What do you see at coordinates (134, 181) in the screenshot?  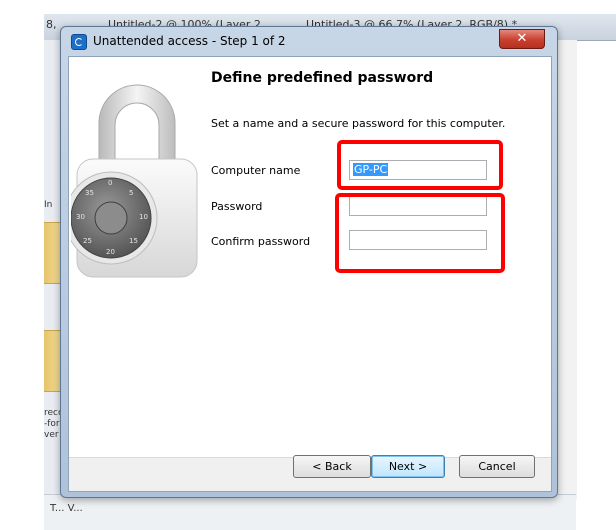 I see `combination-lock-icon: 0 5 10 15 20 25 30 35` at bounding box center [134, 181].